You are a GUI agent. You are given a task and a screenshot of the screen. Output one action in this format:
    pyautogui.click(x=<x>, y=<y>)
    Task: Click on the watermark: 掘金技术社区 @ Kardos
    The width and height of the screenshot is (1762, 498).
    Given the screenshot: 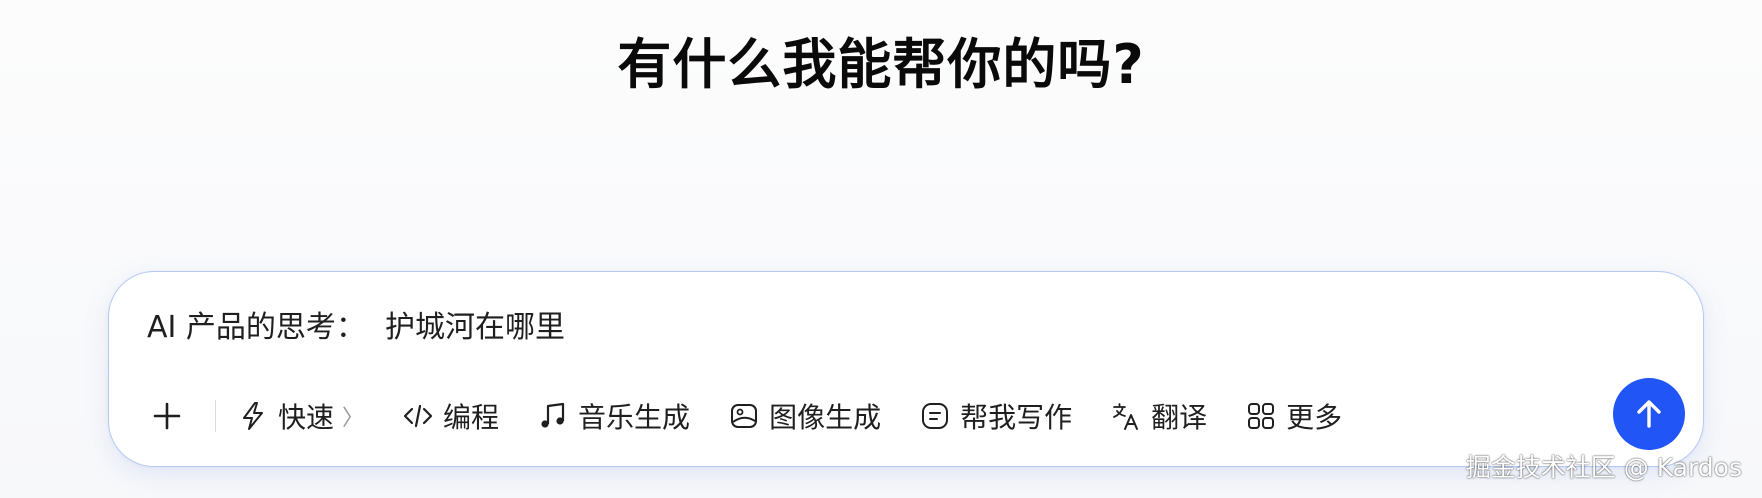 What is the action you would take?
    pyautogui.click(x=1603, y=467)
    